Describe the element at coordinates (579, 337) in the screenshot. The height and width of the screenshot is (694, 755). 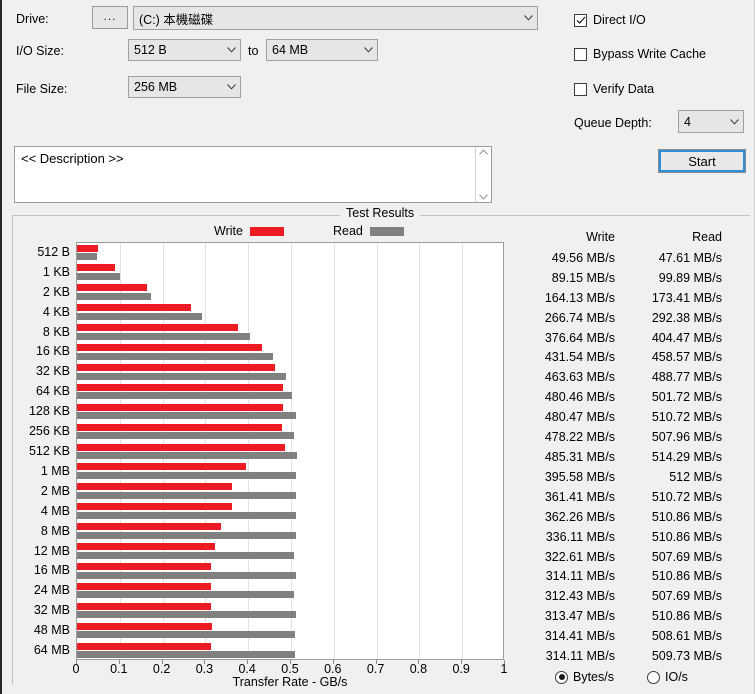
I see `results-write-value: 376.64 MB/s` at that location.